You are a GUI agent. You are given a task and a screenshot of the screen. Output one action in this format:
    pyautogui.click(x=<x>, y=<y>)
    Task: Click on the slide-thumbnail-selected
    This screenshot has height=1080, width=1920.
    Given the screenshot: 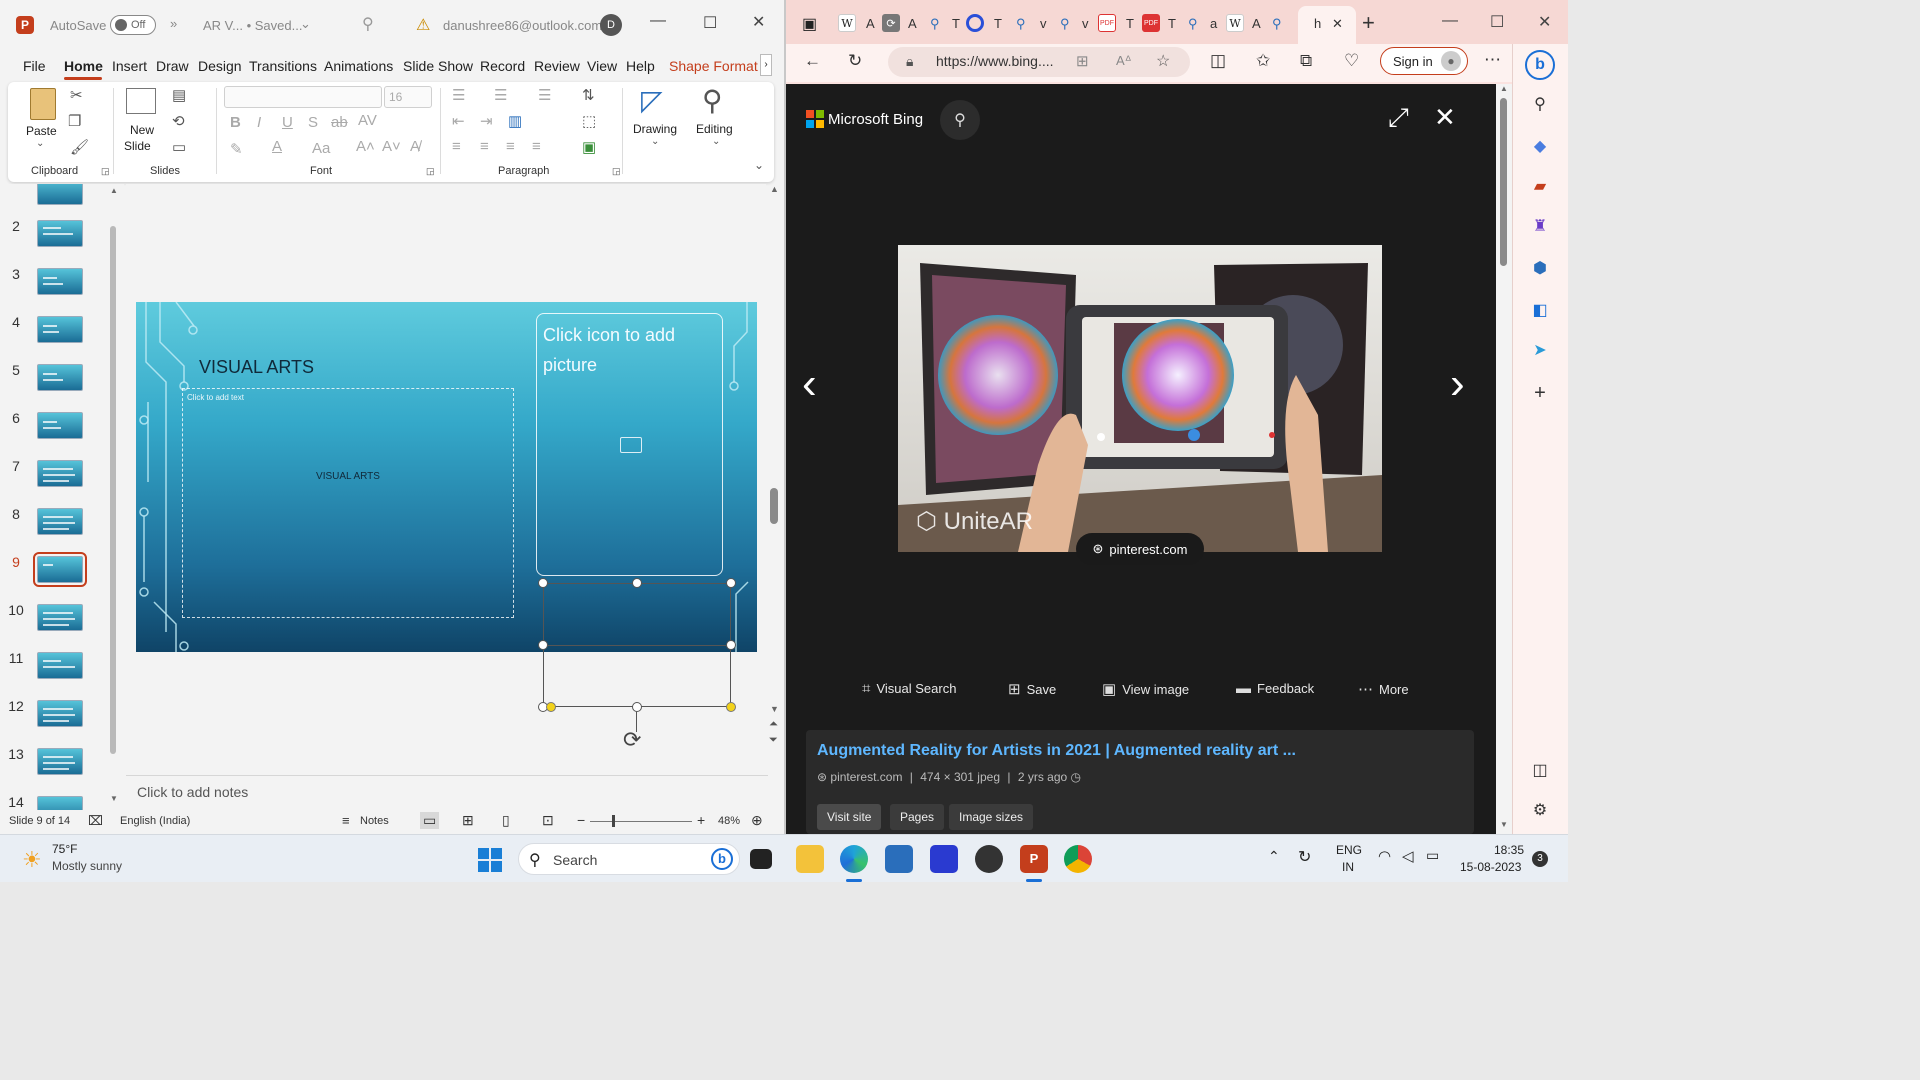 What is the action you would take?
    pyautogui.click(x=60, y=569)
    